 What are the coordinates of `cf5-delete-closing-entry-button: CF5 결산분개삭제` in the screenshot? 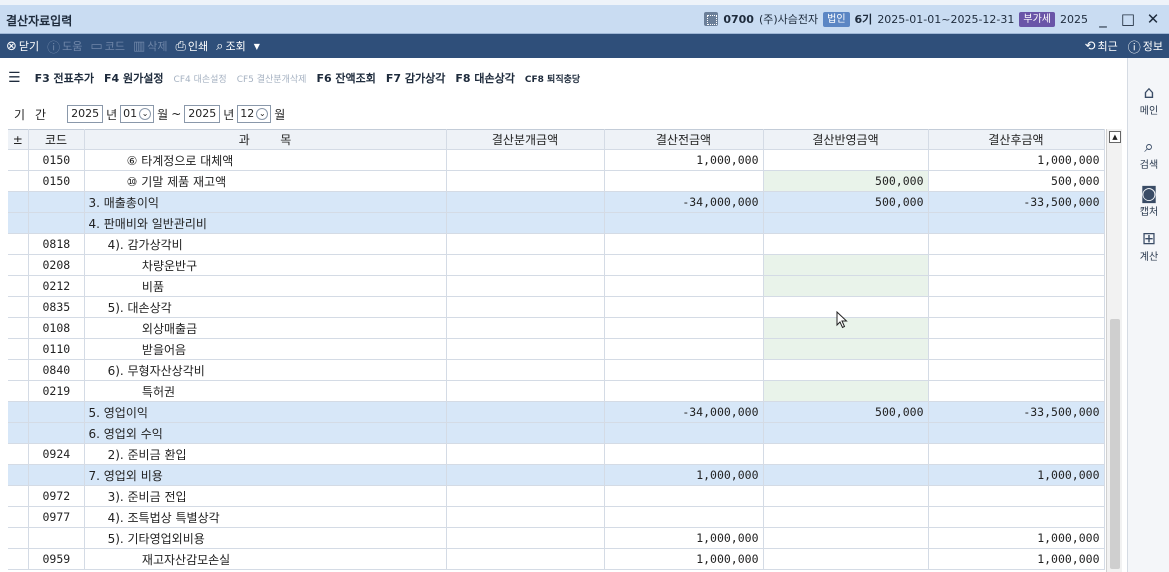 It's located at (272, 78).